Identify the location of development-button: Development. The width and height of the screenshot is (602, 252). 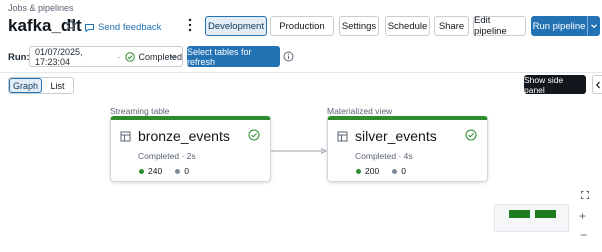
(236, 26).